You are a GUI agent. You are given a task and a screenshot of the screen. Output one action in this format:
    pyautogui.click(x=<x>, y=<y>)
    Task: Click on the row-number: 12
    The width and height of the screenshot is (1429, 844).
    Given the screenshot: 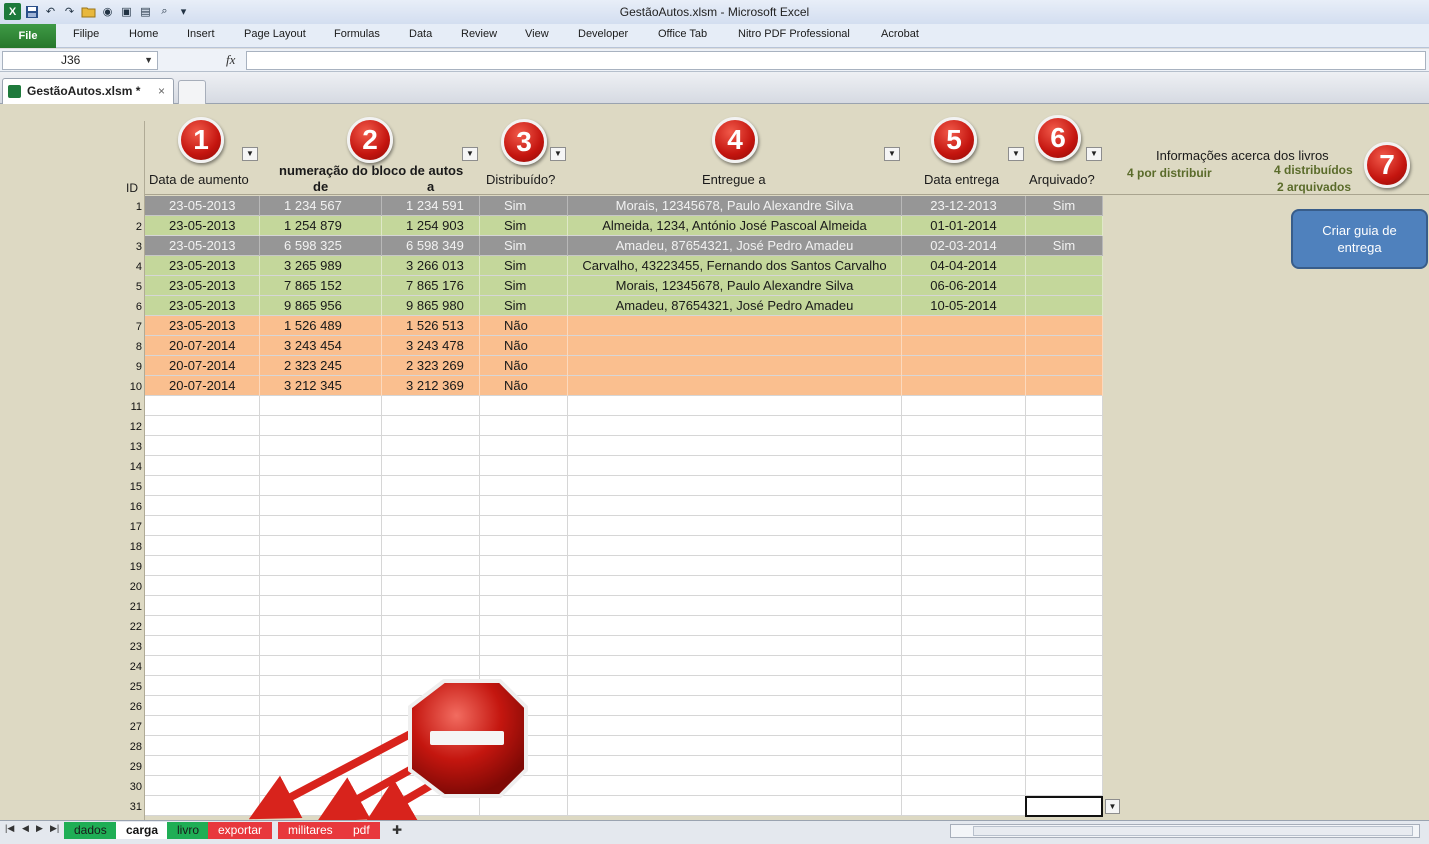 What is the action you would take?
    pyautogui.click(x=81, y=427)
    